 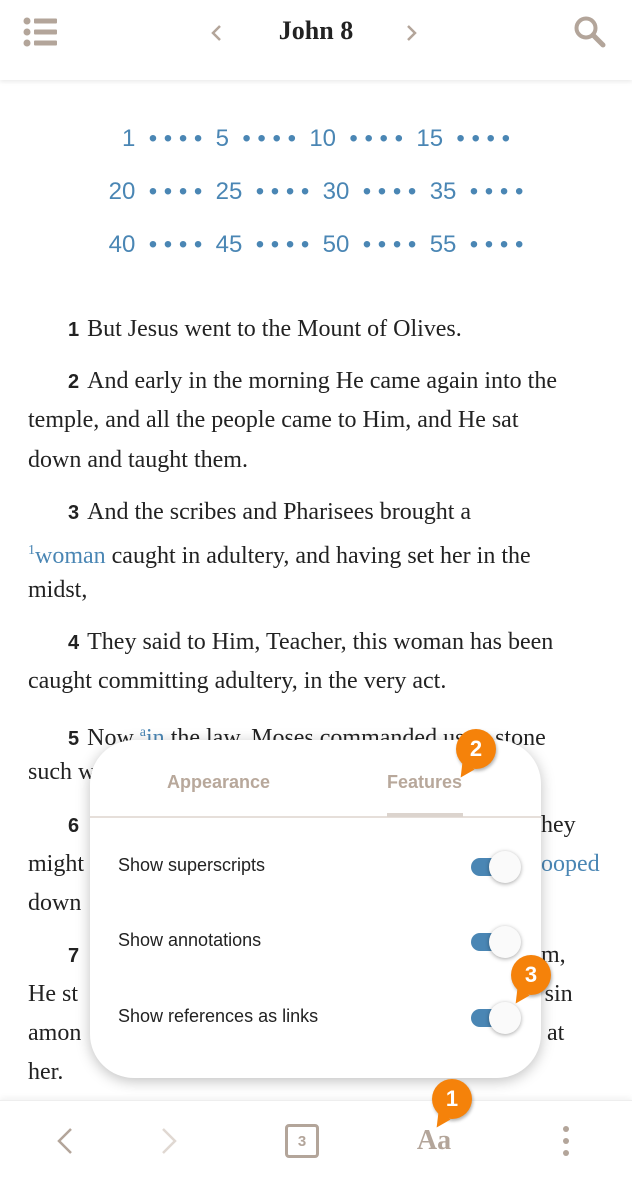 What do you see at coordinates (570, 864) in the screenshot?
I see `annotation-link: ooped` at bounding box center [570, 864].